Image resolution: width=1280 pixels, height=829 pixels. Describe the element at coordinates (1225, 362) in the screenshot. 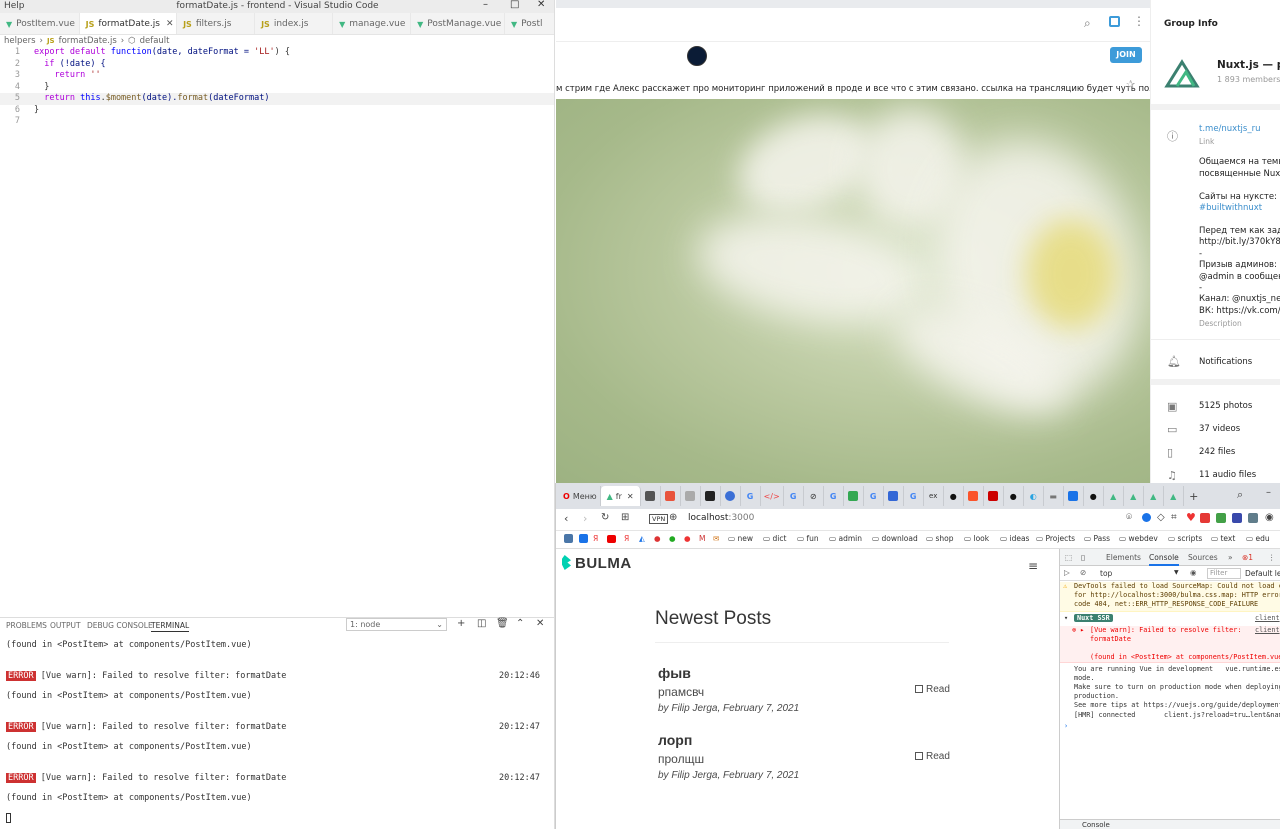

I see `notifications-label: Notifications` at that location.